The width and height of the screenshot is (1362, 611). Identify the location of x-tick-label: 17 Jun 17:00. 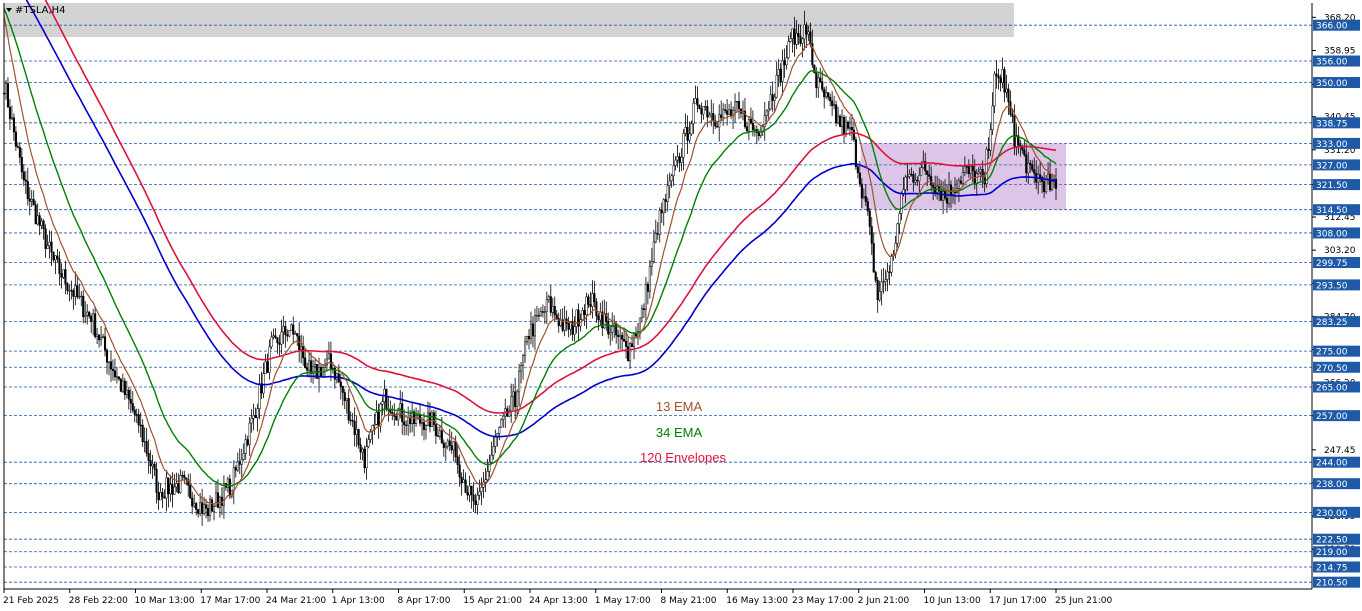
(1017, 601).